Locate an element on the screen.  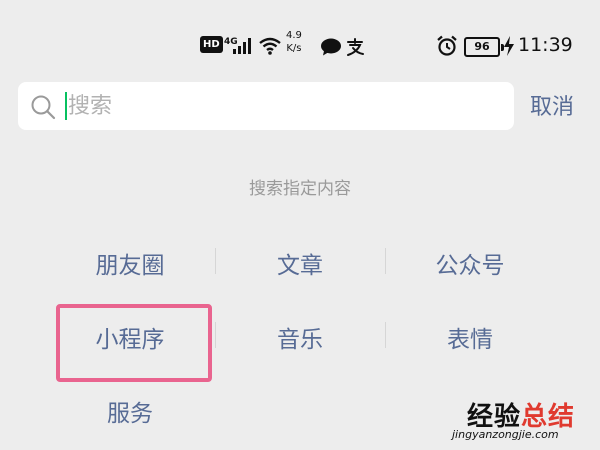
search-icon is located at coordinates (43, 109).